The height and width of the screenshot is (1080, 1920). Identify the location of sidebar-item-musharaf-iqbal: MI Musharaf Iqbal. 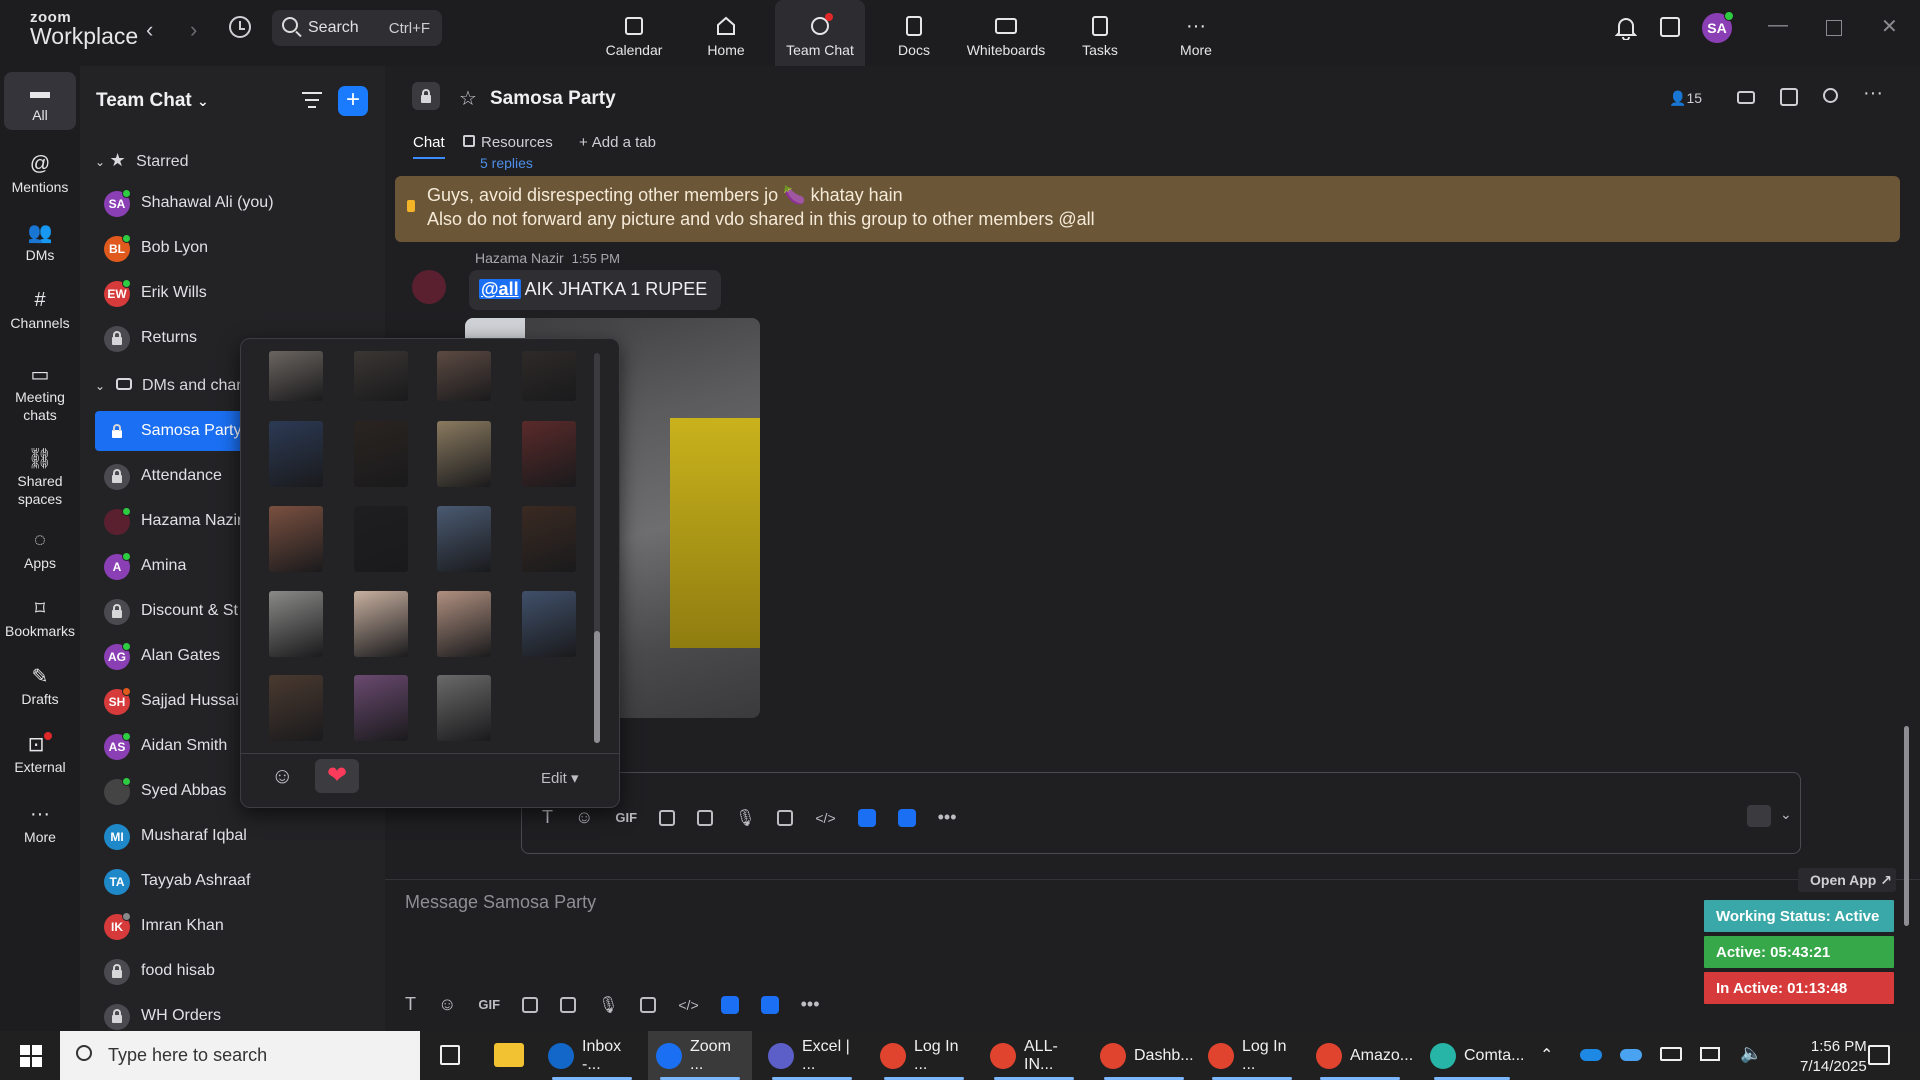
(236, 836).